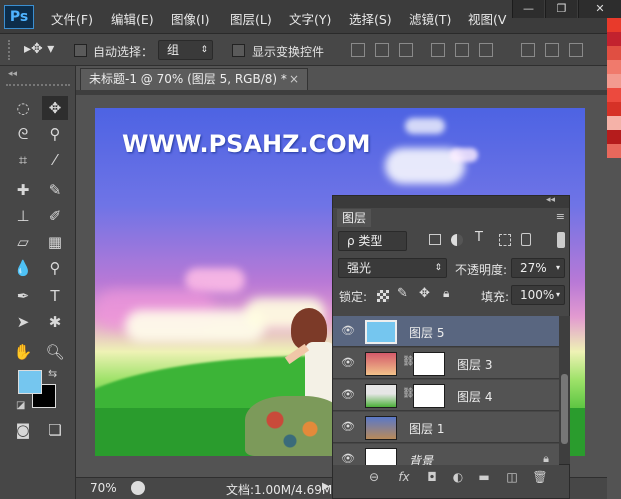 The width and height of the screenshot is (621, 499). I want to click on hand-tool-icon: ✋, so click(23, 352).